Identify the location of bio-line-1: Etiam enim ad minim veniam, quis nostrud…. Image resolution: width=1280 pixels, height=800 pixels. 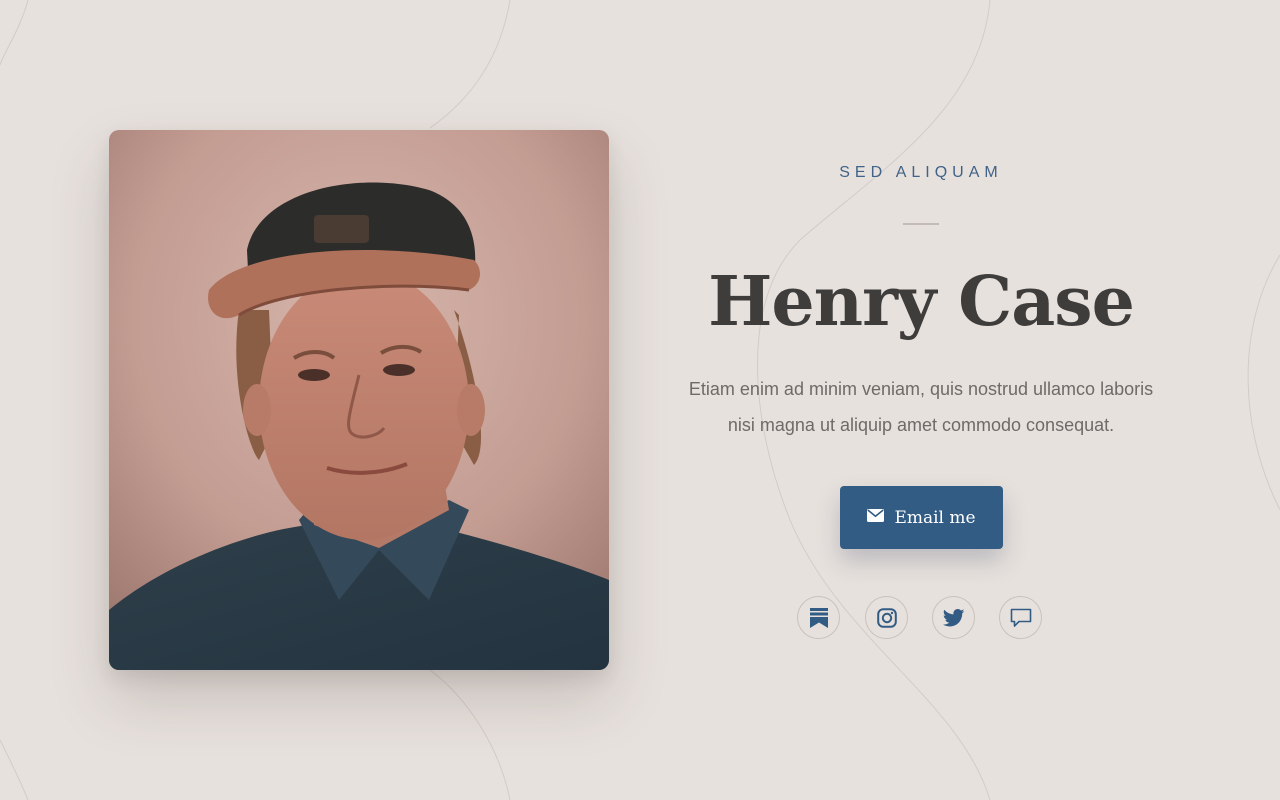
(921, 389).